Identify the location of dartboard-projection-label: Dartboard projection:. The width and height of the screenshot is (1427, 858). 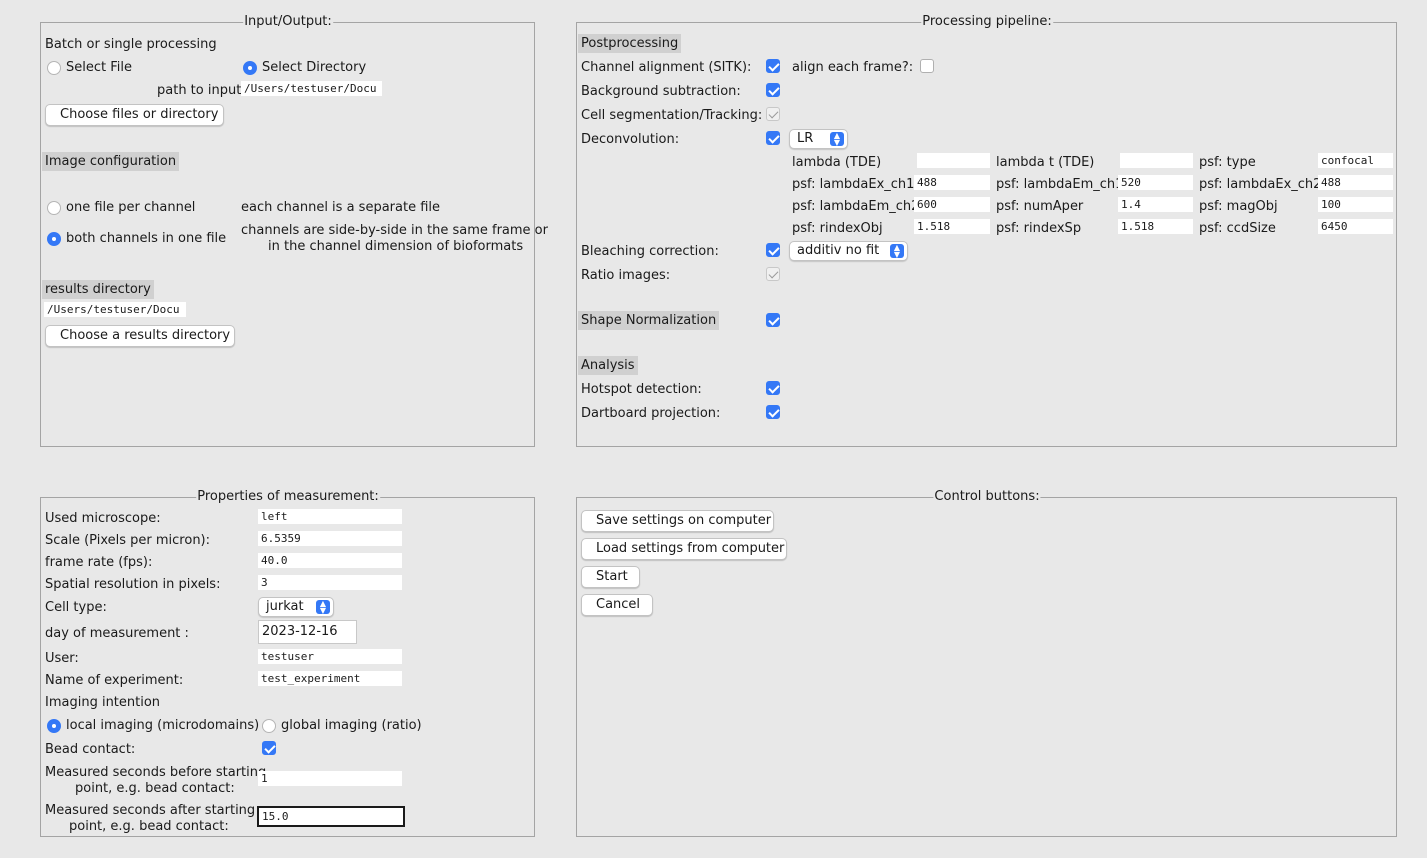
(651, 413).